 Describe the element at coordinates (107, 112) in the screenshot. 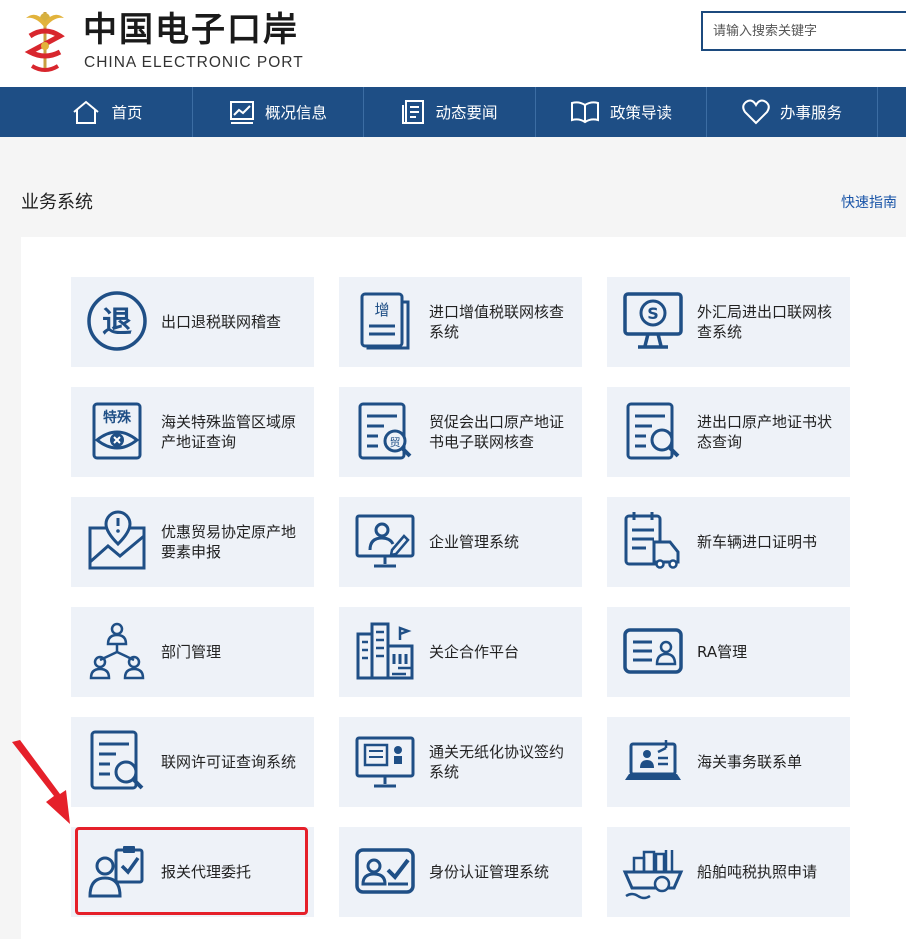

I see `nav-item-home: 首页` at that location.